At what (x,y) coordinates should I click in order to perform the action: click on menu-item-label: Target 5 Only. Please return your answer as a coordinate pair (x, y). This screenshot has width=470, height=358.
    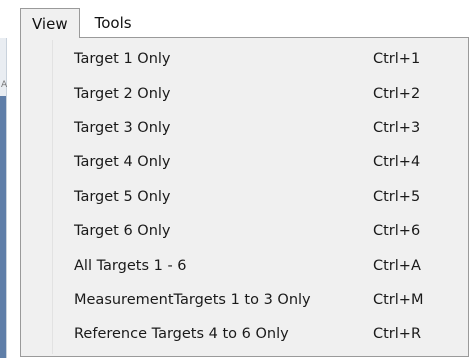
    Looking at the image, I should click on (122, 196).